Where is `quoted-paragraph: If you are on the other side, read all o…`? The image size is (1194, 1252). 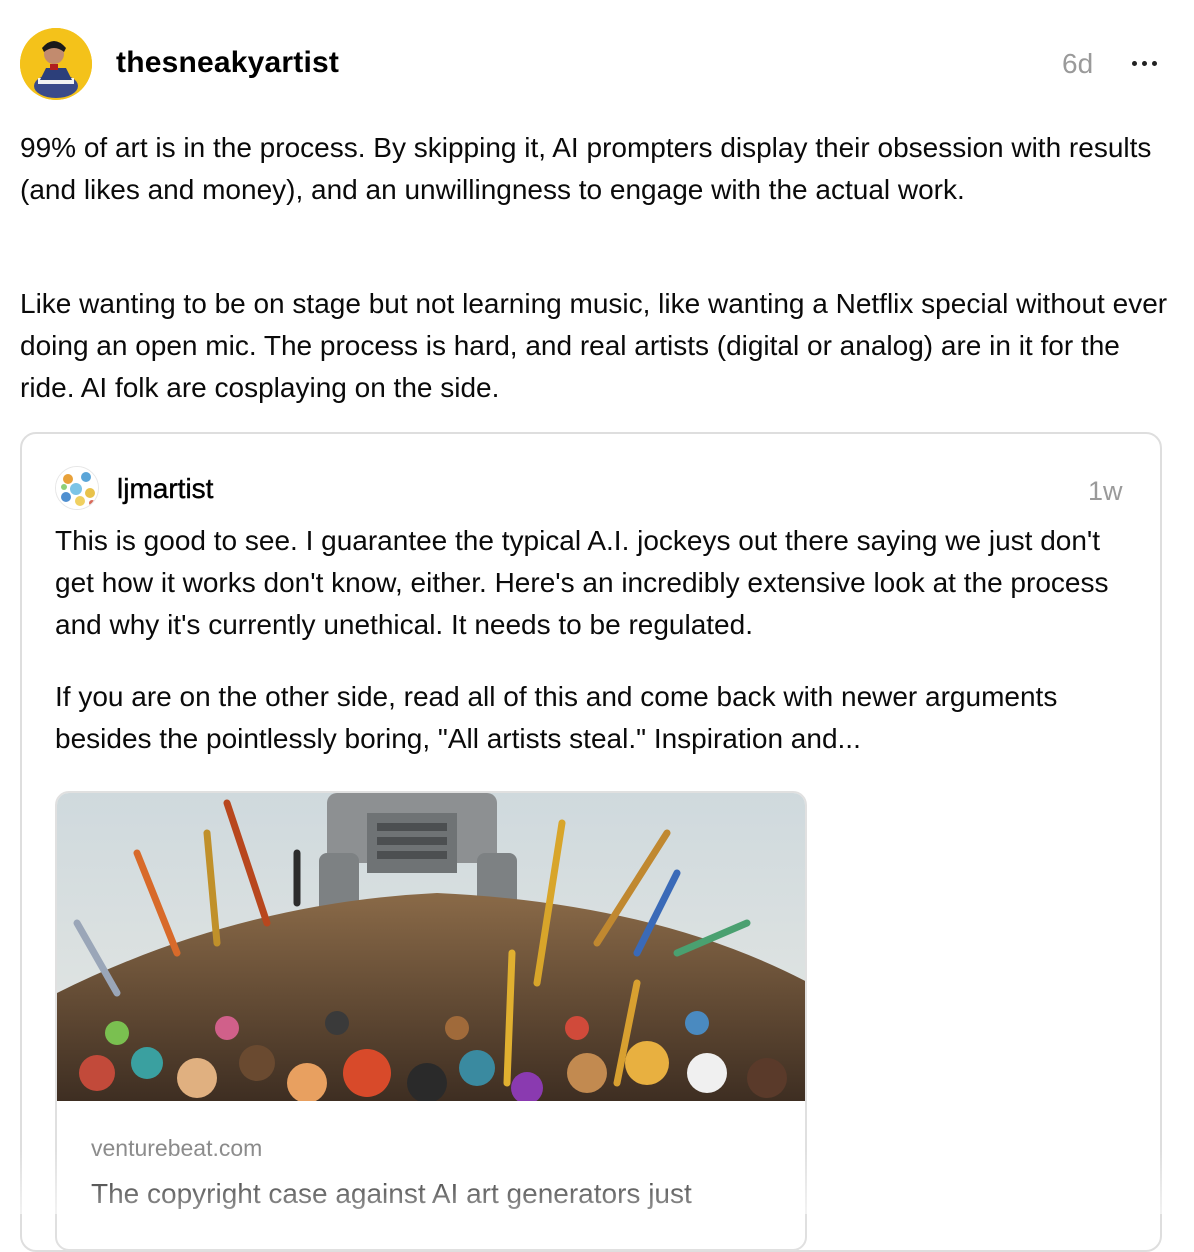
quoted-paragraph: If you are on the other side, read all o… is located at coordinates (556, 717).